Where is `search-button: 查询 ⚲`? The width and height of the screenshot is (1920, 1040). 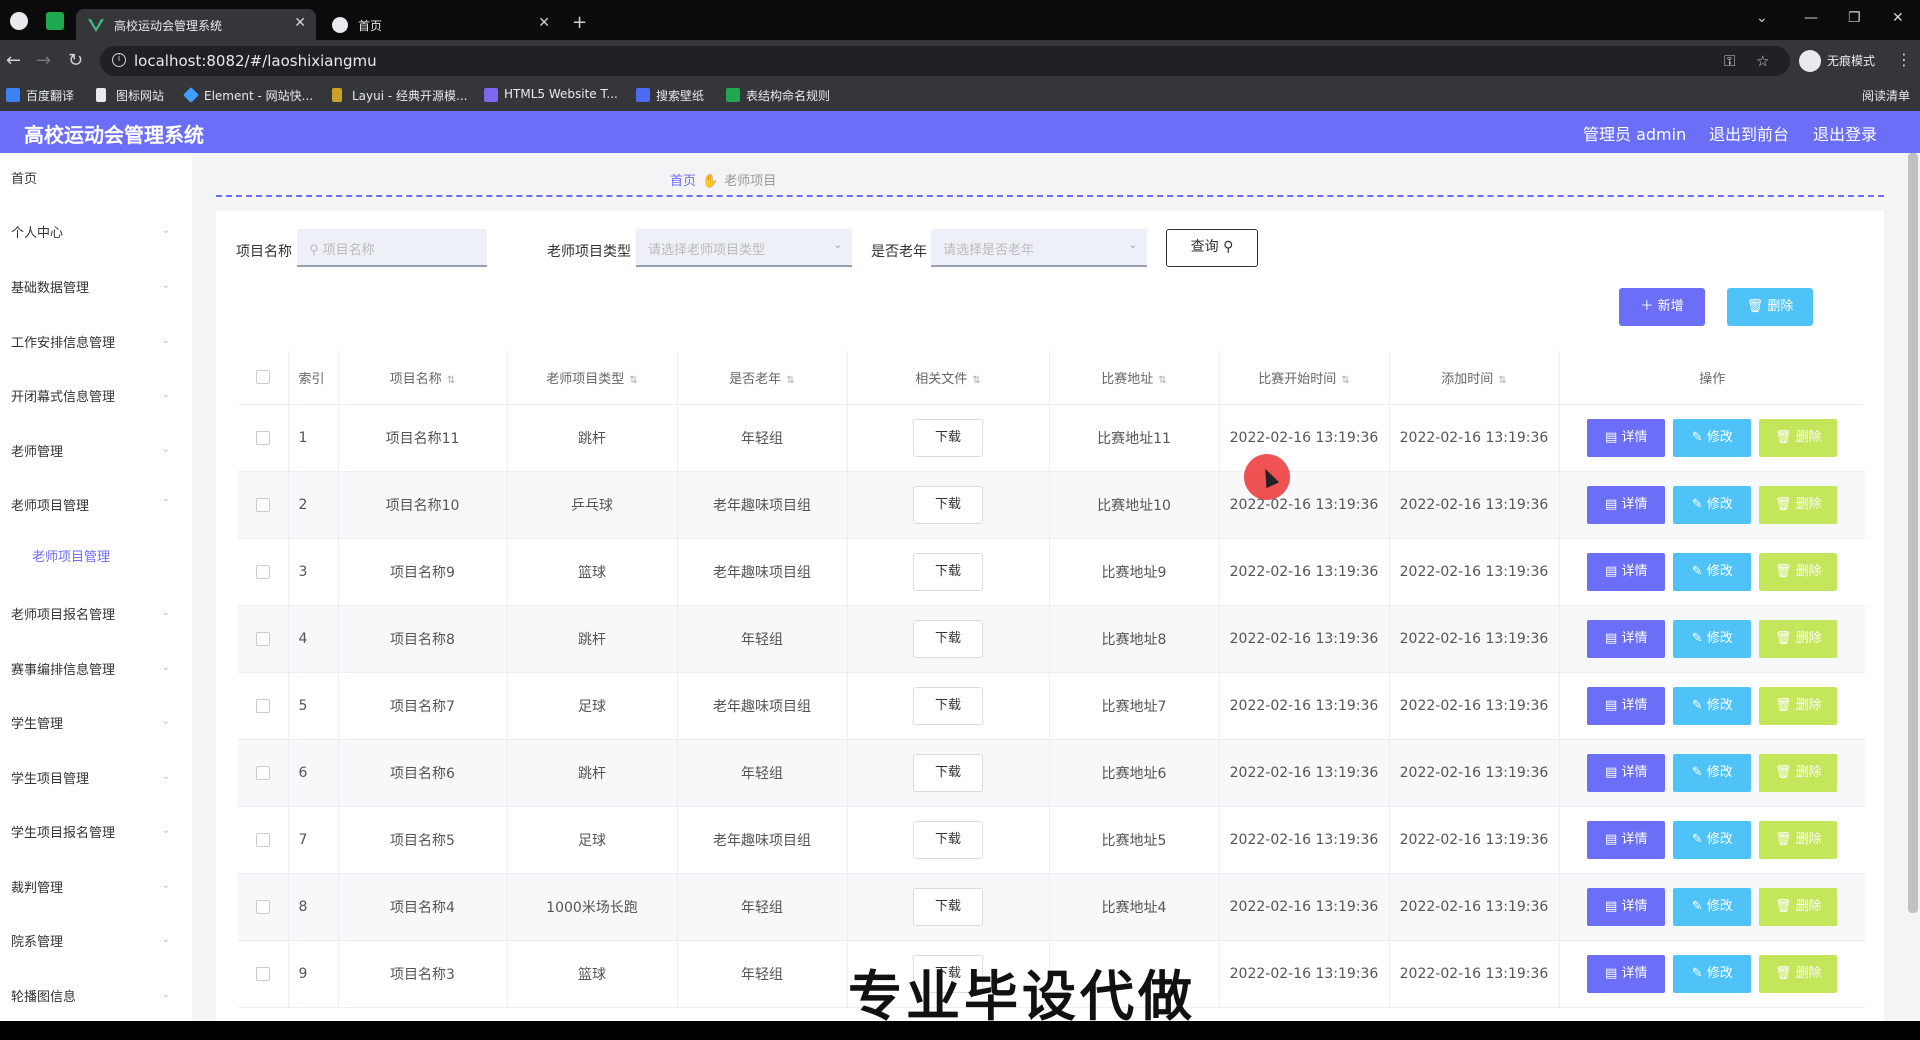
search-button: 查询 ⚲ is located at coordinates (1212, 248).